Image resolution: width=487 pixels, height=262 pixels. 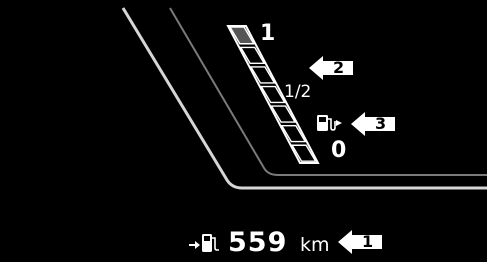 I want to click on callout-fuel-cap-number: 3, so click(x=381, y=123).